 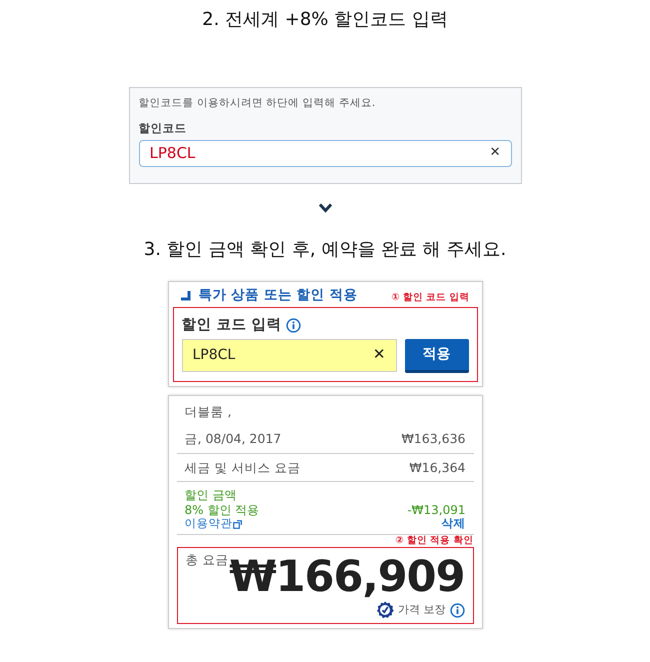 What do you see at coordinates (325, 250) in the screenshot?
I see `step-heading: 3. 할인 금액 확인 후, 예약을 완료 해 주세요.` at bounding box center [325, 250].